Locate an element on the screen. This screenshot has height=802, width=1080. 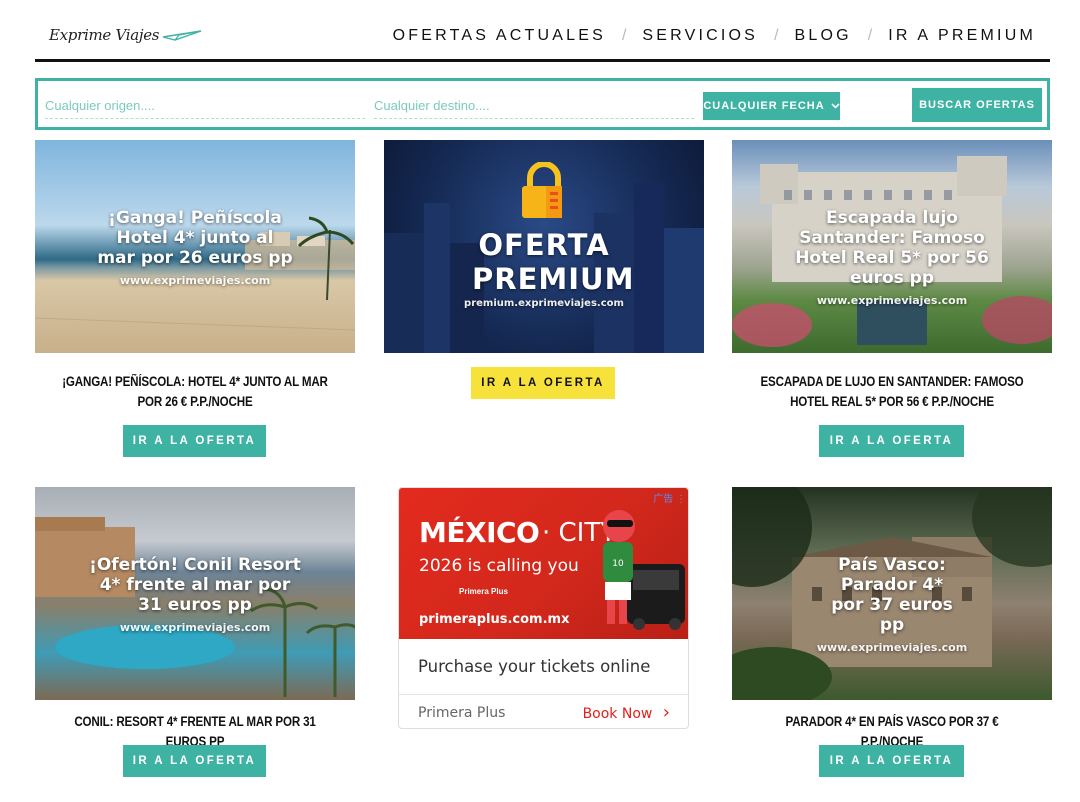
nav-blog: BLOG is located at coordinates (823, 36).